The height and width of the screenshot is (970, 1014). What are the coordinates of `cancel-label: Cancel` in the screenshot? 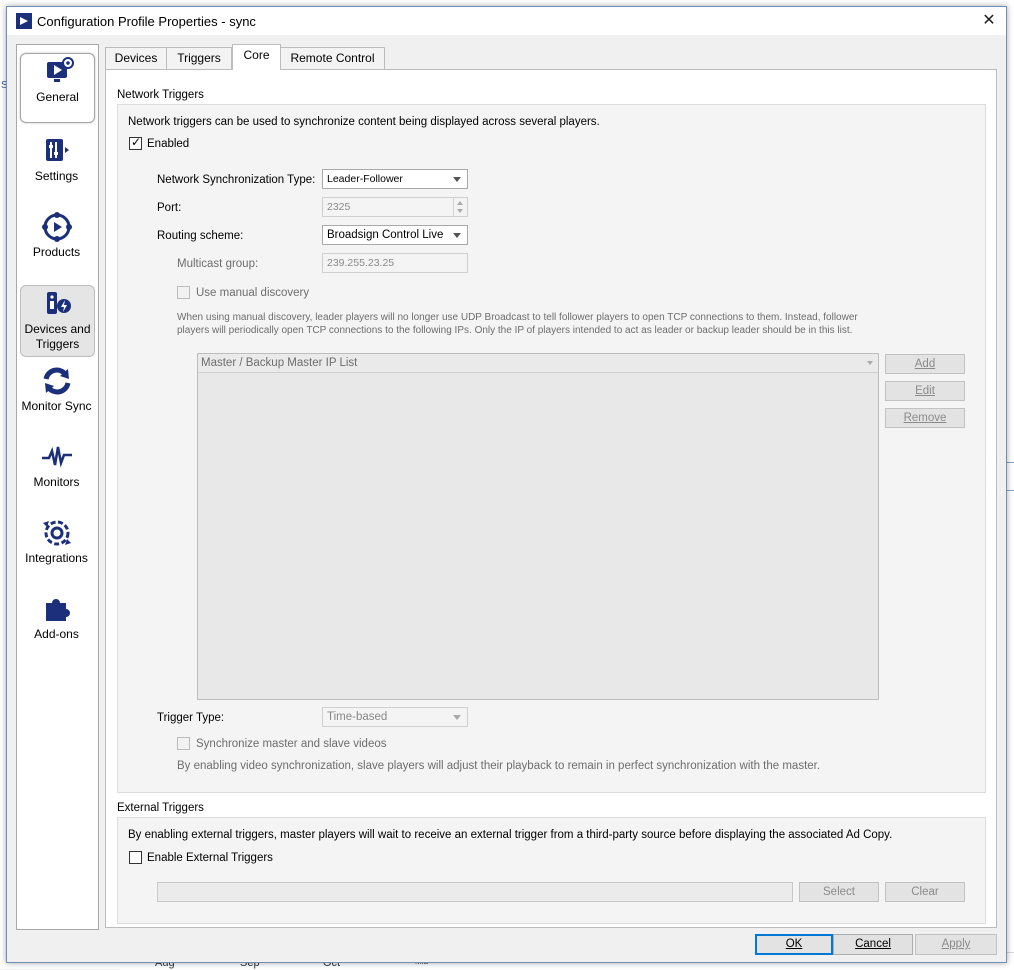 It's located at (873, 944).